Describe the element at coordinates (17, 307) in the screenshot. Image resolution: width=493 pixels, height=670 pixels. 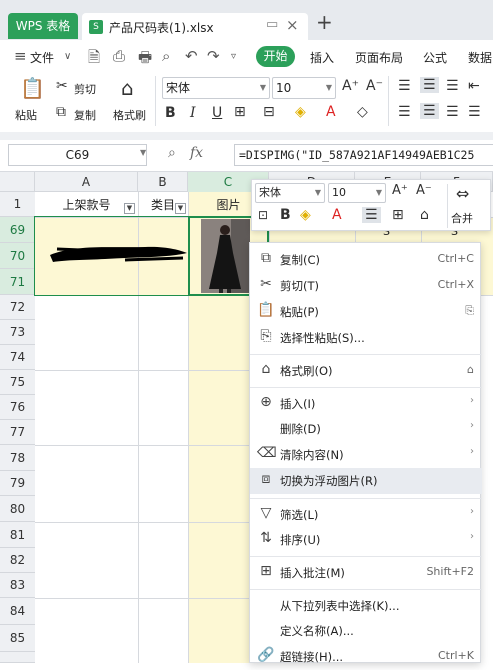
I see `row-header: 72` at that location.